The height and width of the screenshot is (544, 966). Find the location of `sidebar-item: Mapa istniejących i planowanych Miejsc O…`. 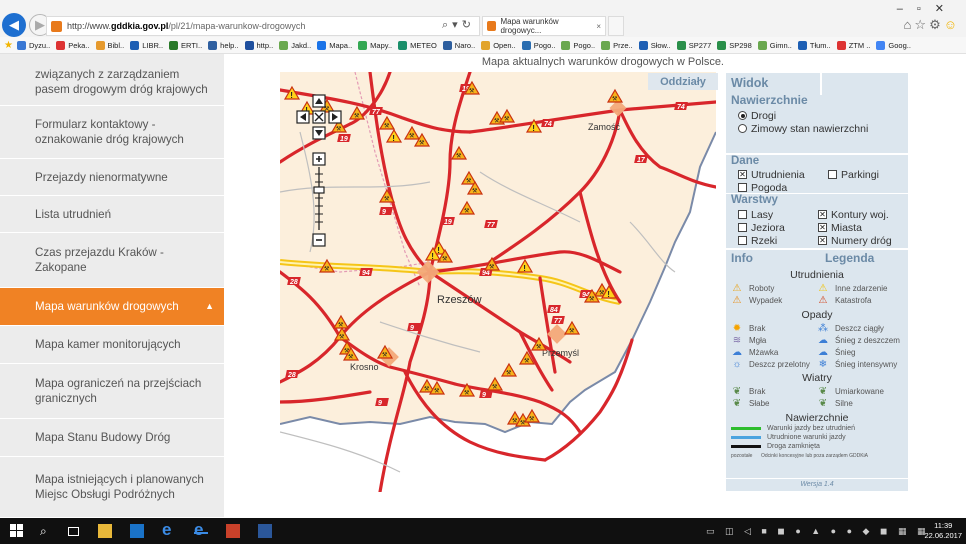

sidebar-item: Mapa istniejących i planowanych Miejsc O… is located at coordinates (112, 487).